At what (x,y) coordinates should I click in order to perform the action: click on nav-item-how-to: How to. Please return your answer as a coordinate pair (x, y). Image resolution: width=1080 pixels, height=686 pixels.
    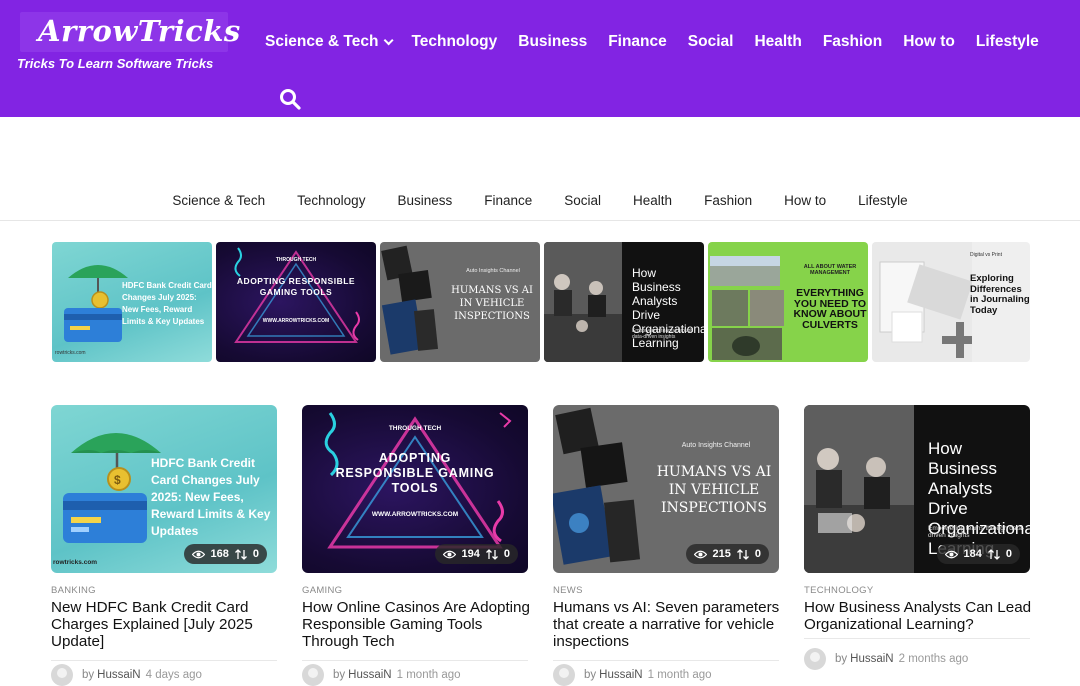
    Looking at the image, I should click on (929, 42).